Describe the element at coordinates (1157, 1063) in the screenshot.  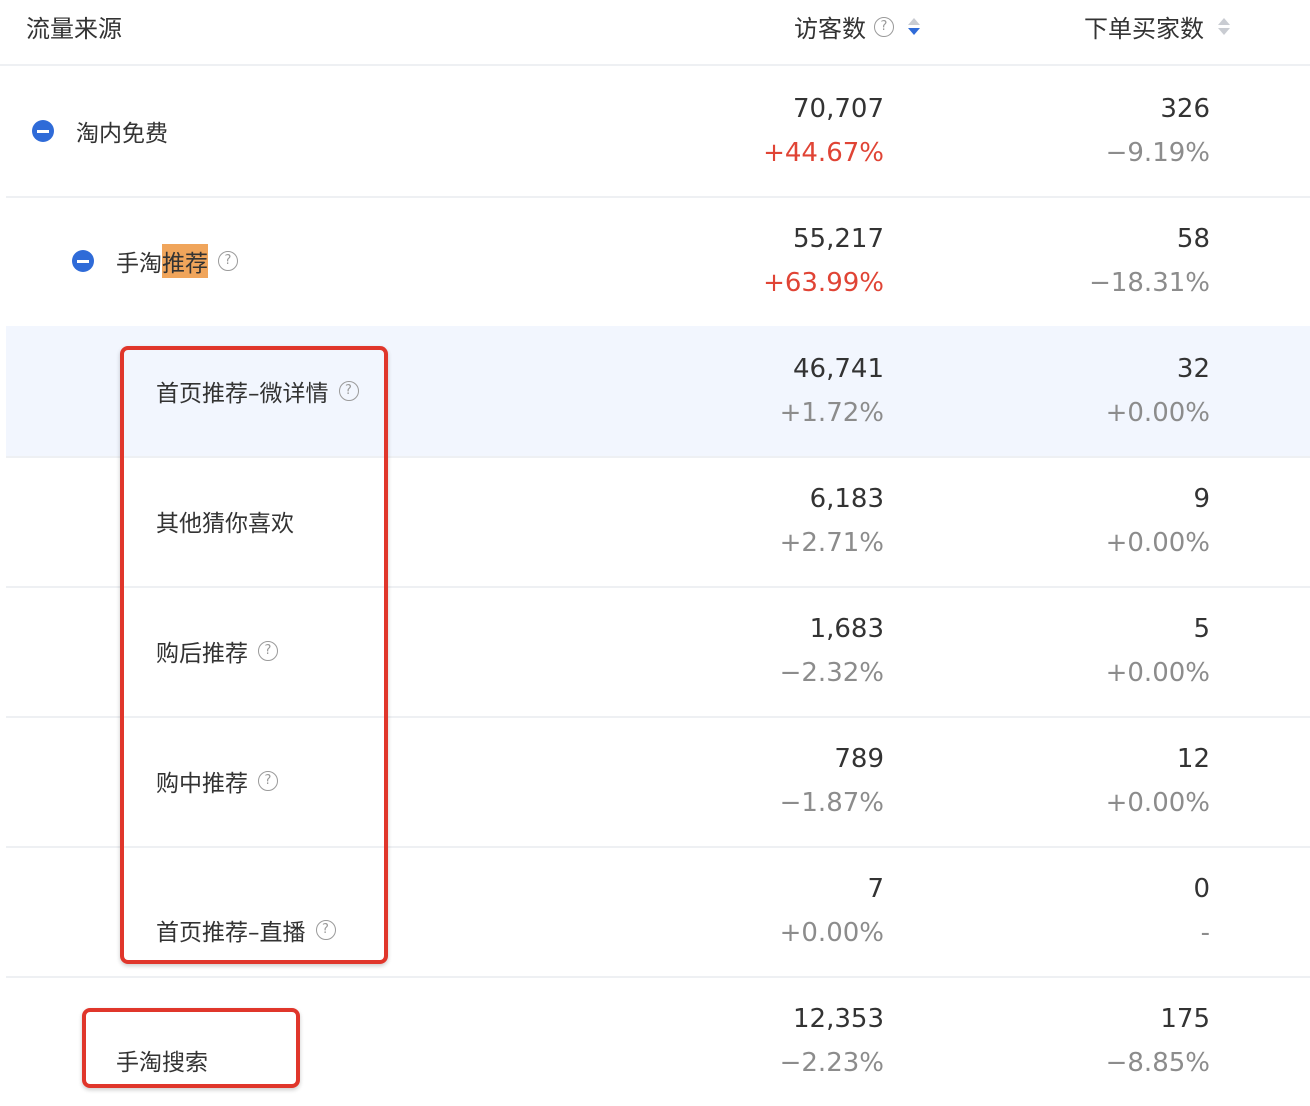
I see `buyers-change: −8.85%` at that location.